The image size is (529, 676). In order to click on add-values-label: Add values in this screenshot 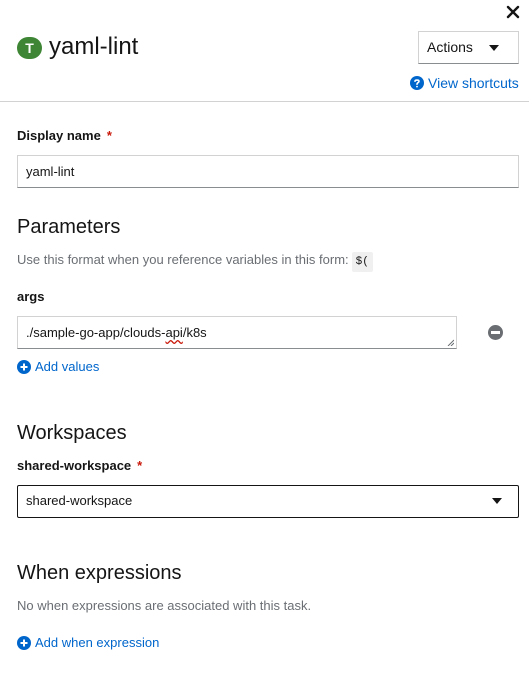, I will do `click(67, 366)`.